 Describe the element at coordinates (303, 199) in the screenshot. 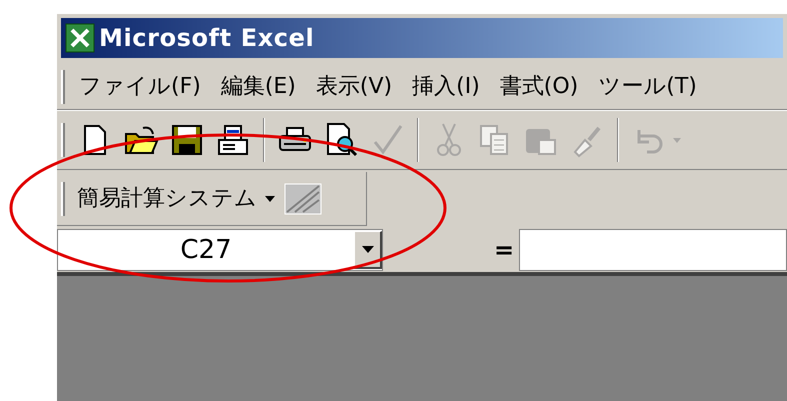

I see `resize-grip-icon` at that location.